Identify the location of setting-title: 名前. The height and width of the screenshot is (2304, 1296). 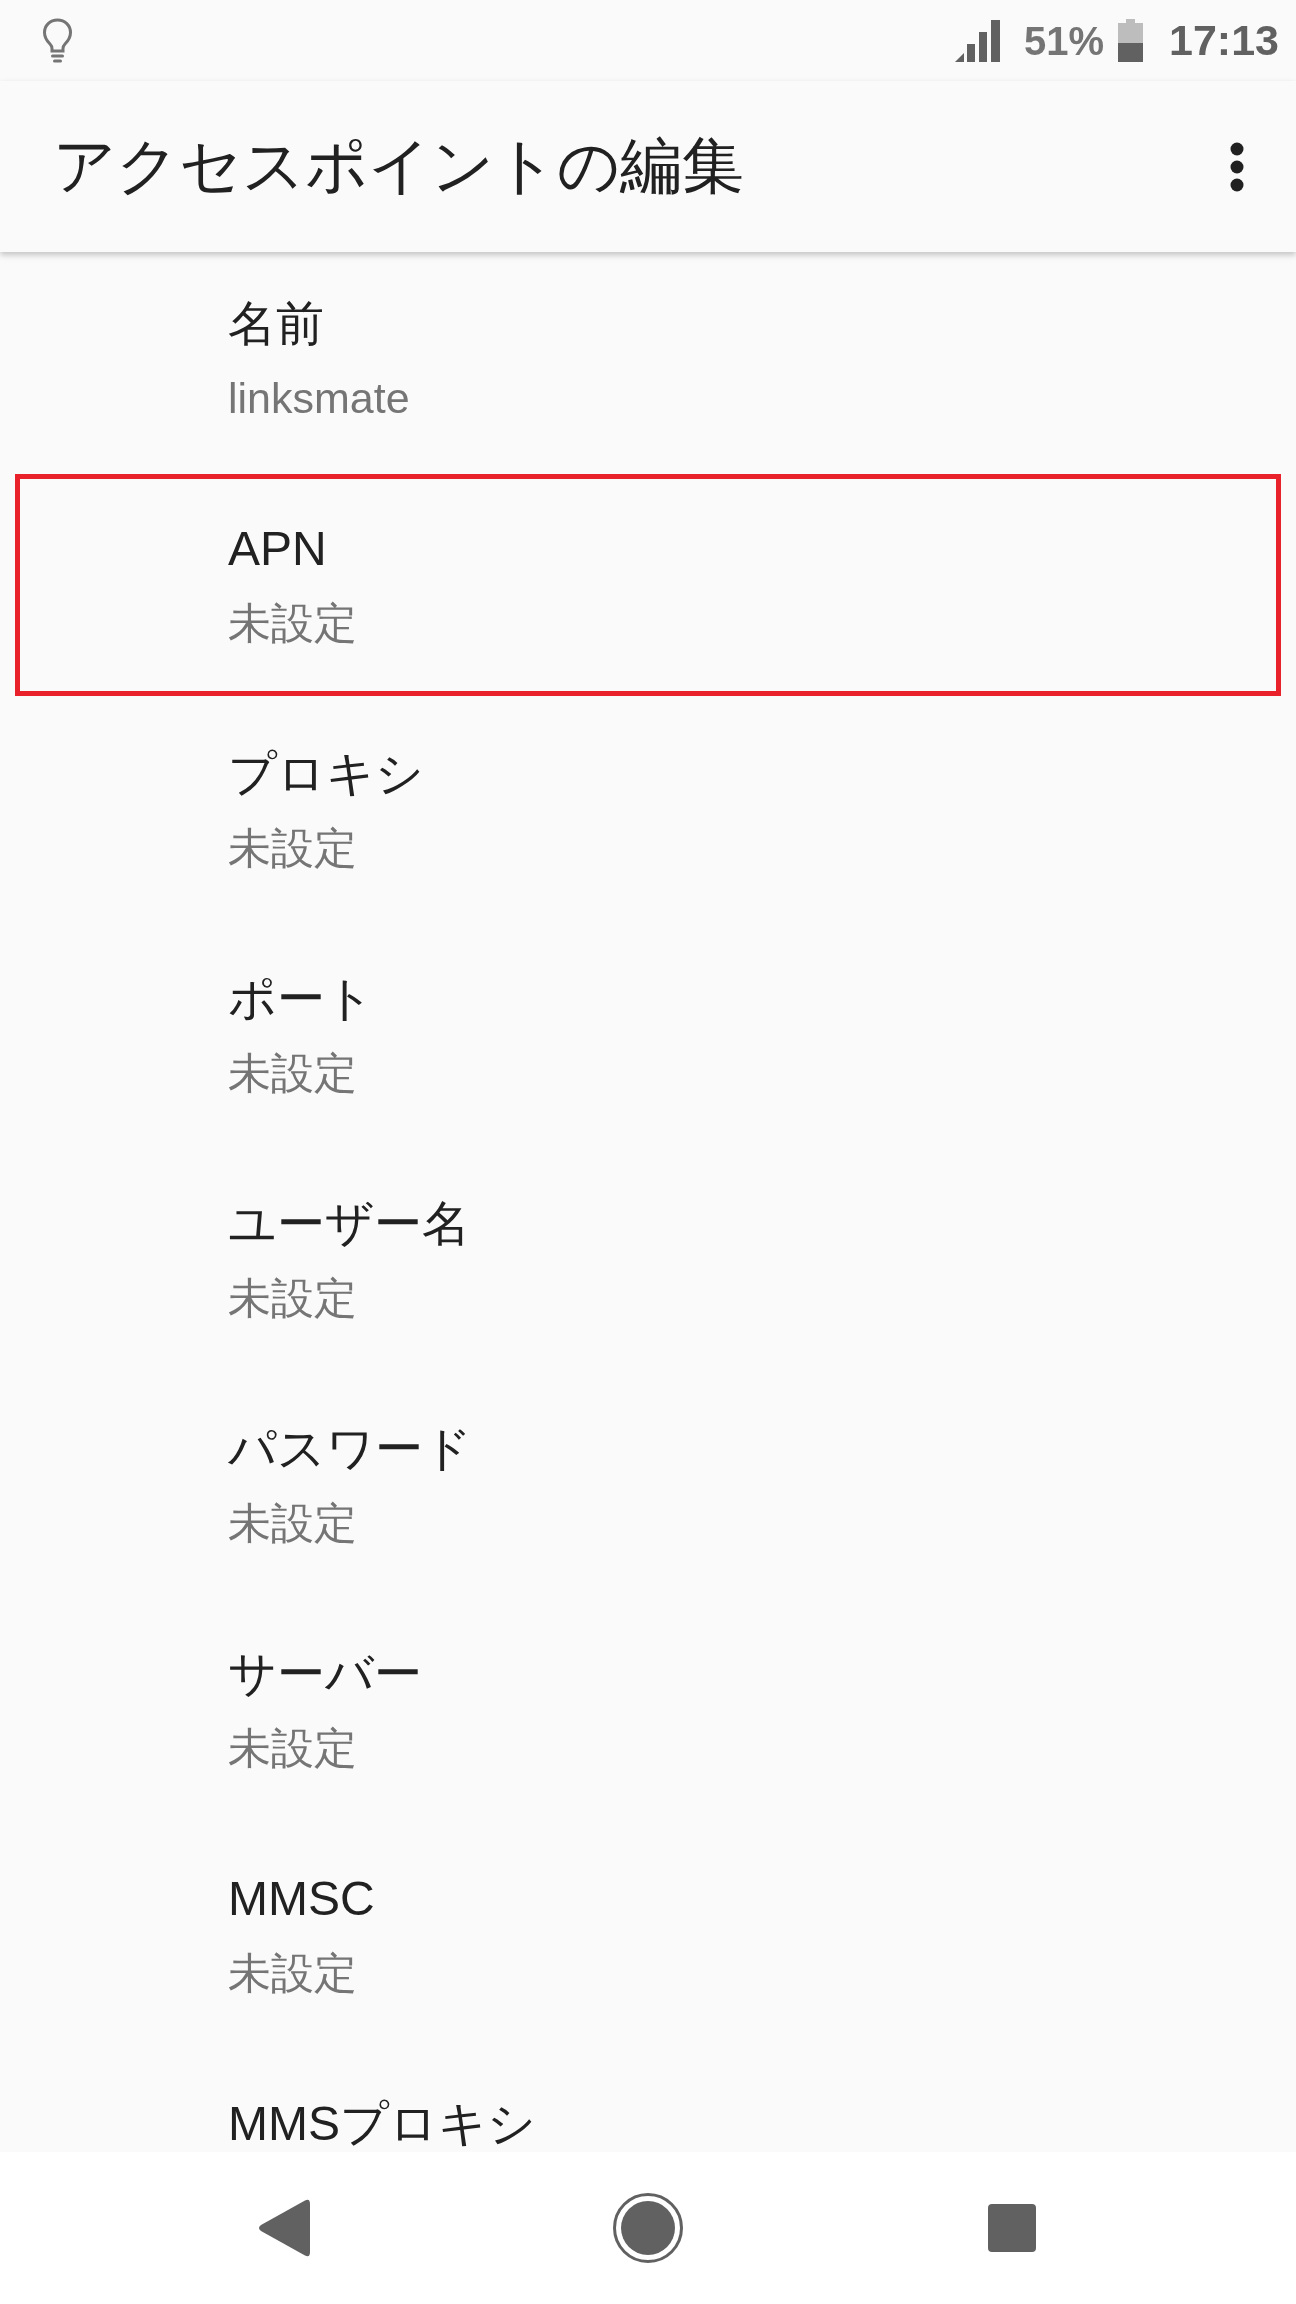
(276, 324).